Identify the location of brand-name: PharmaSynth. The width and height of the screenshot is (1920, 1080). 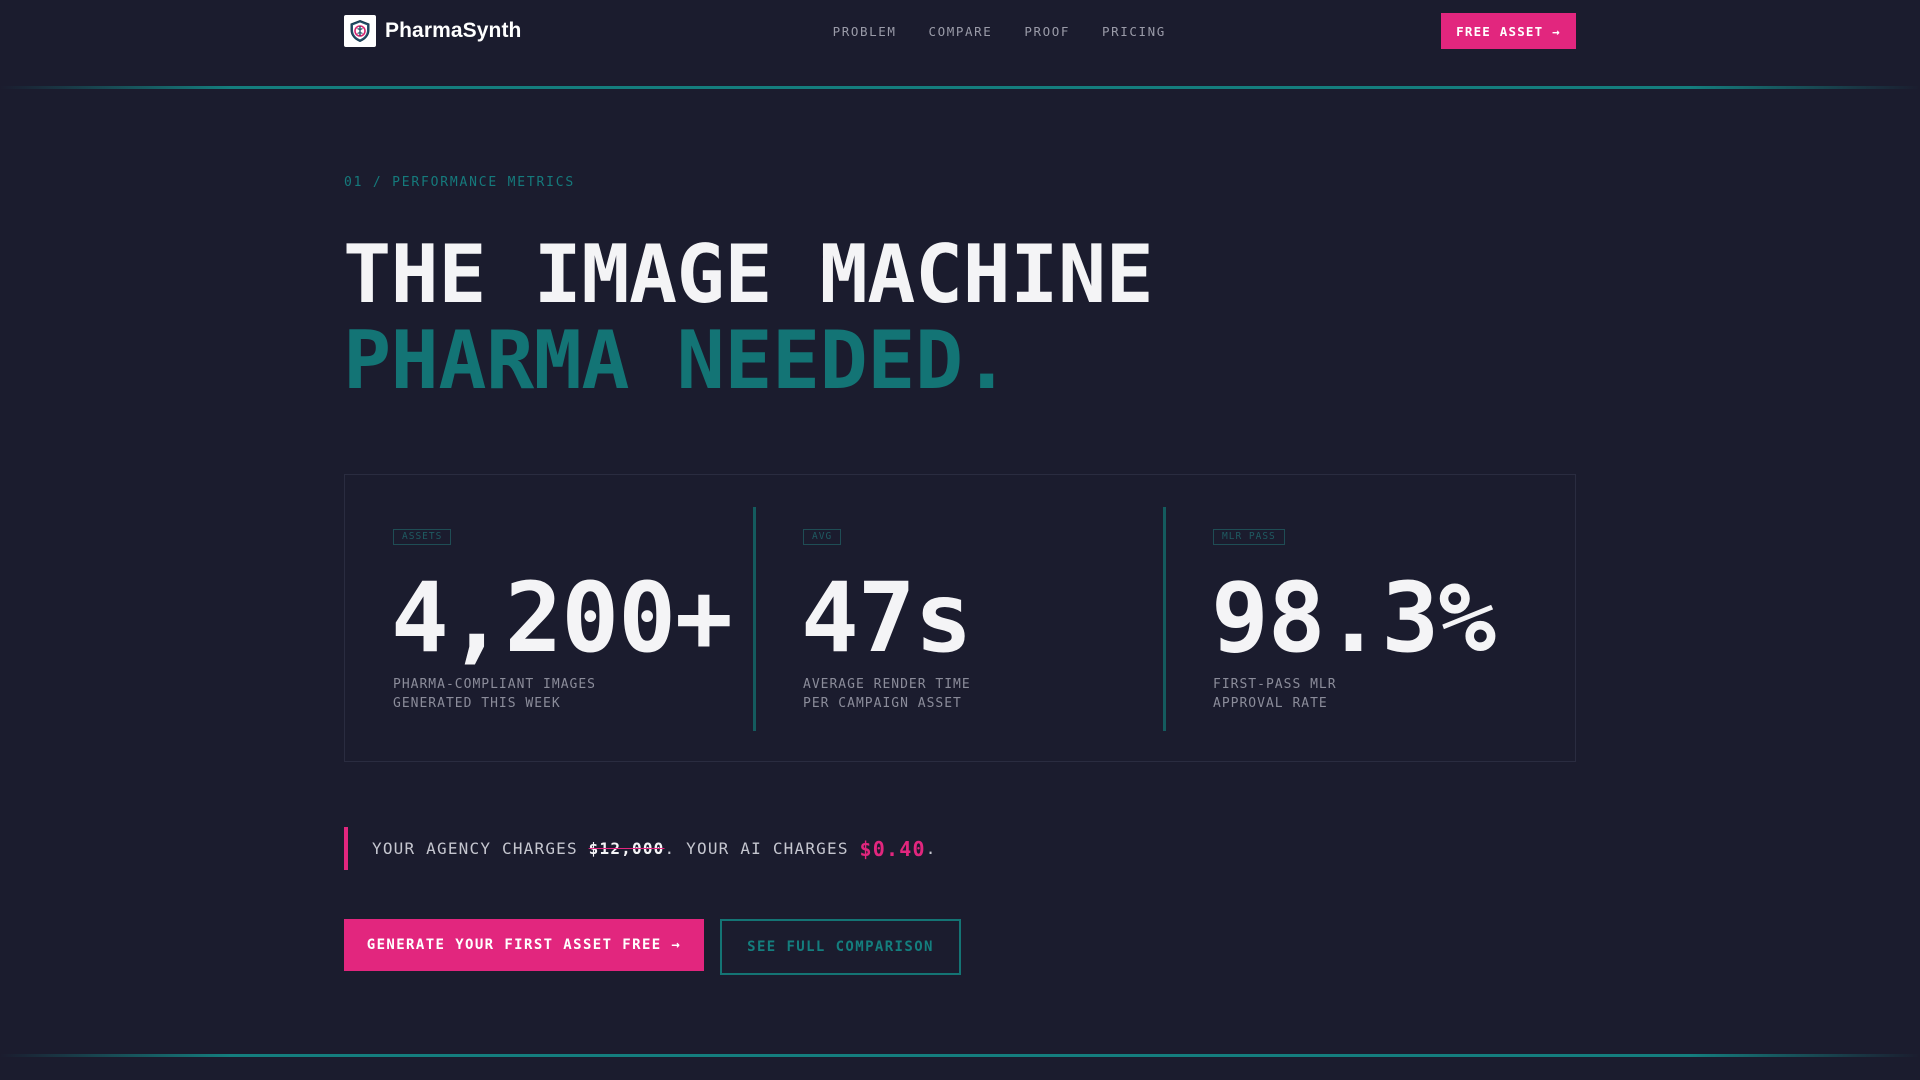
(453, 30).